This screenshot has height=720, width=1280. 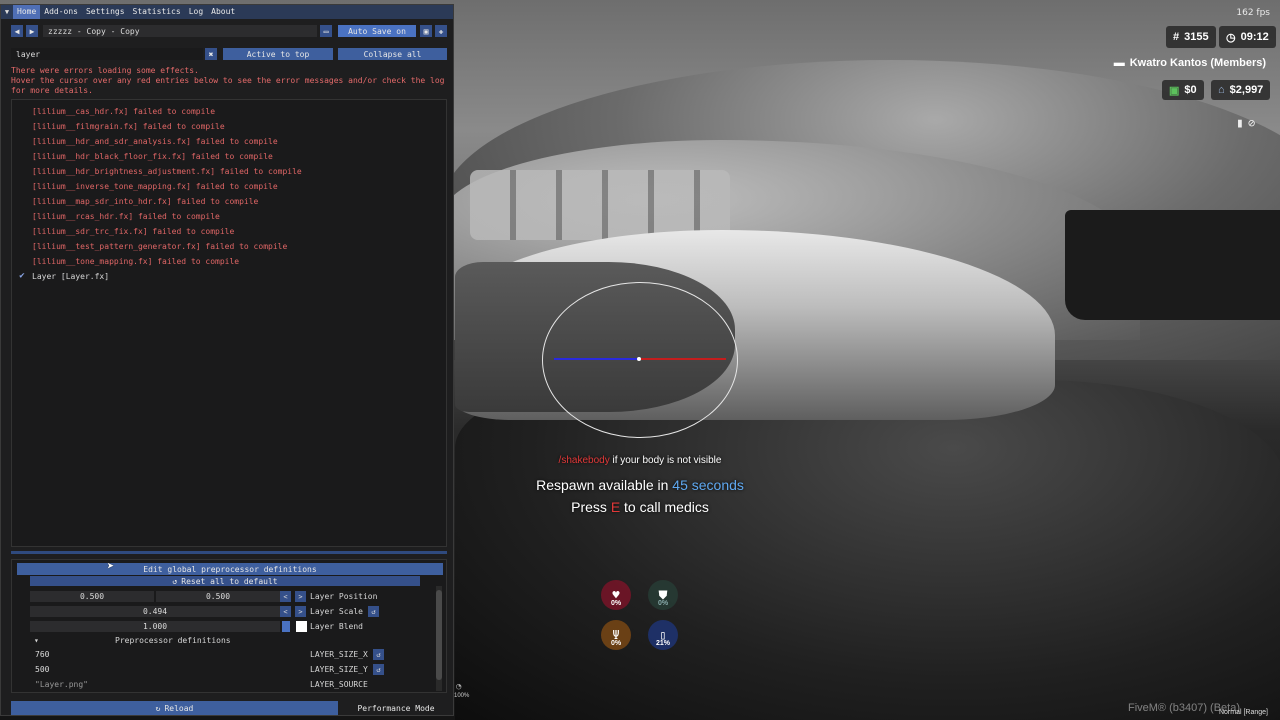 What do you see at coordinates (396, 708) in the screenshot?
I see `performance-mode-toggle: Performance Mode` at bounding box center [396, 708].